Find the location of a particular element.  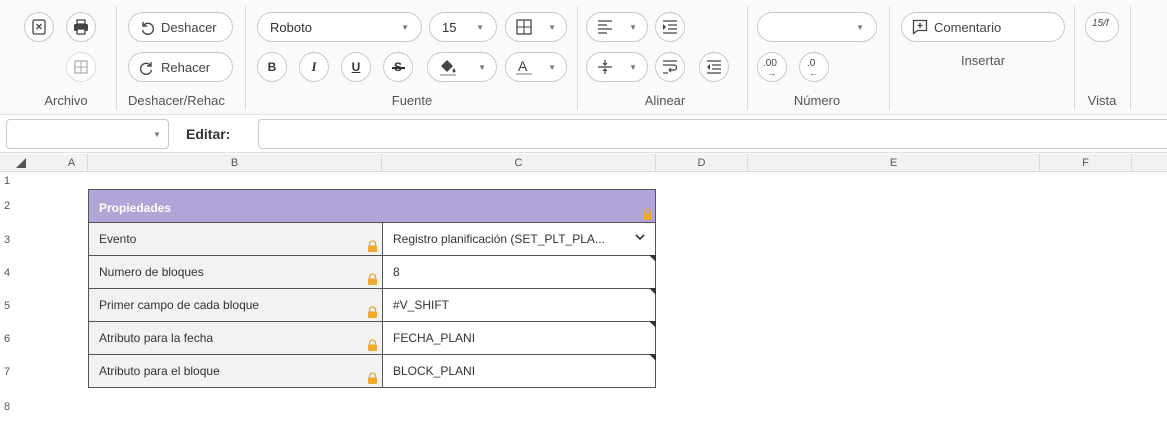

row-header-7: 7 is located at coordinates (28, 371).